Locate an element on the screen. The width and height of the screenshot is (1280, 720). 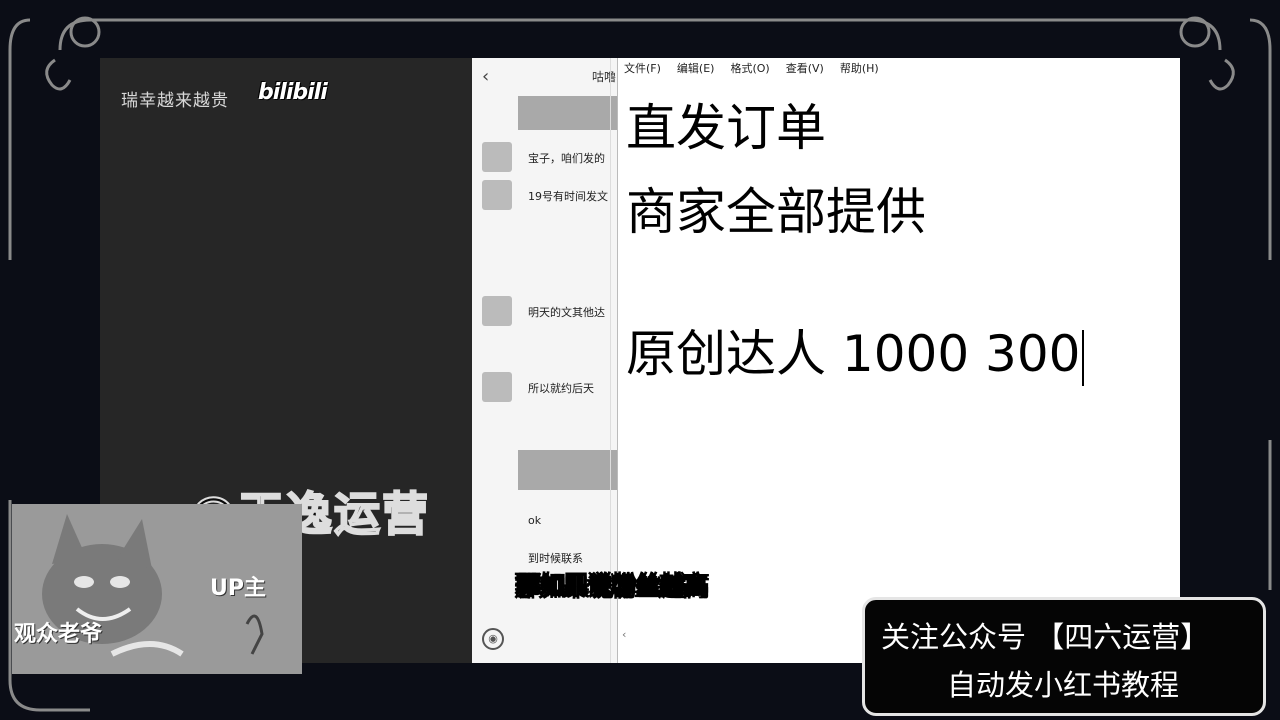
promo-box: 关注公众号 【四六运营】 自动发小红书教程 is located at coordinates (1064, 656).